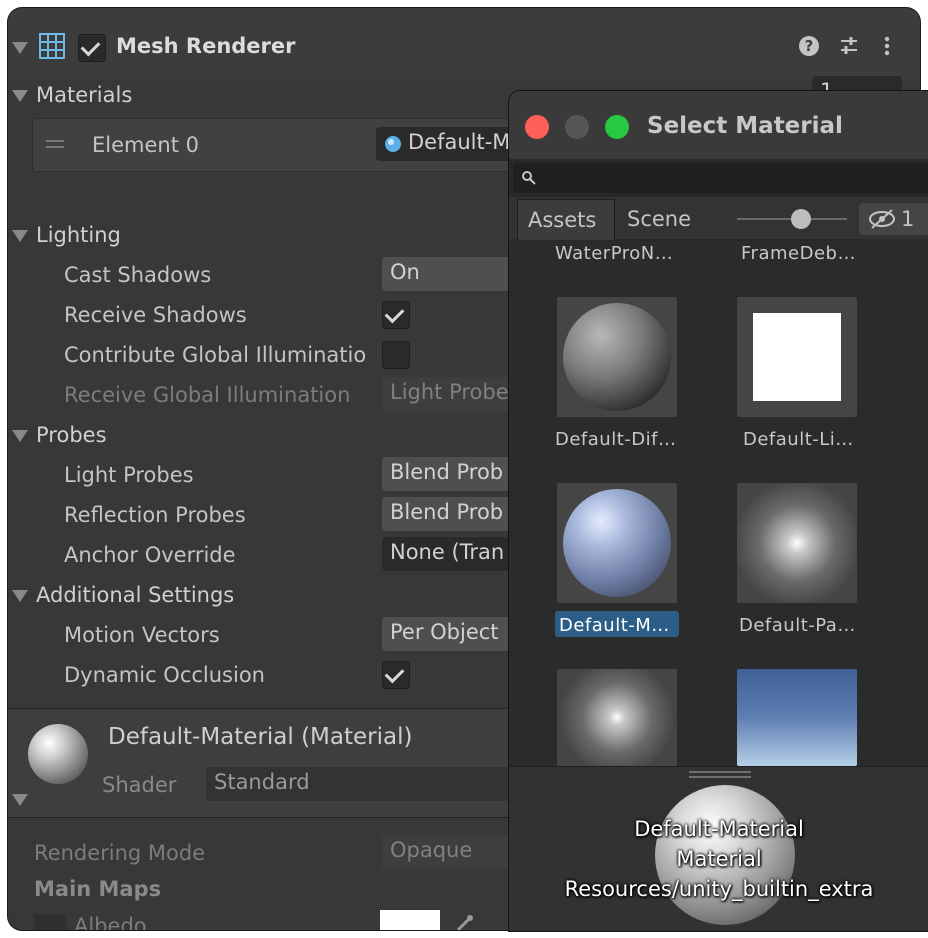 The width and height of the screenshot is (928, 938). Describe the element at coordinates (745, 126) in the screenshot. I see `popup-title: Select Material` at that location.